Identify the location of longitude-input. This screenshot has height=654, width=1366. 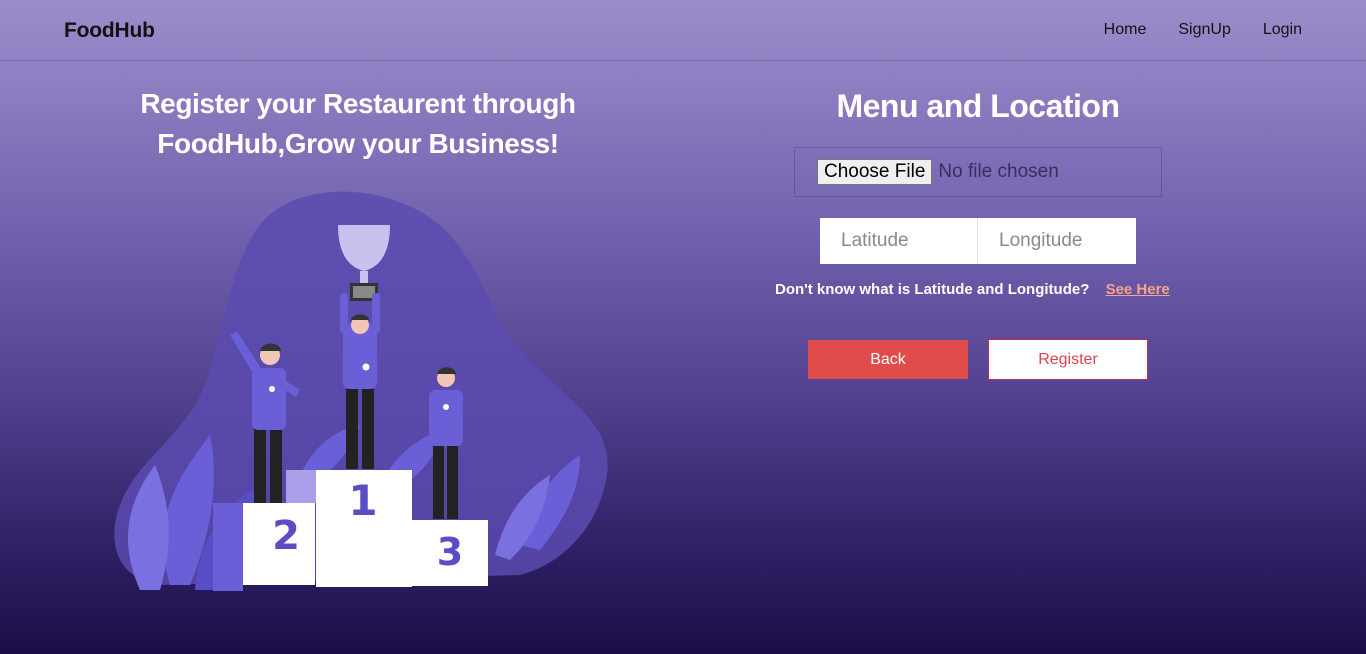
(1057, 241).